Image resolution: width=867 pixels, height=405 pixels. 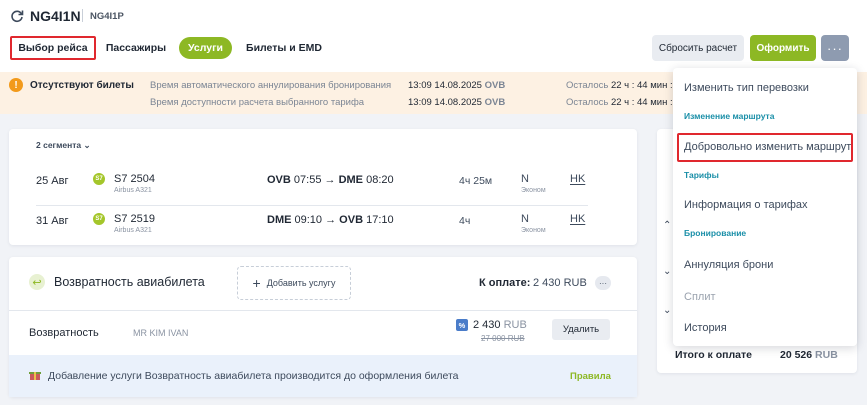 What do you see at coordinates (134, 219) in the screenshot?
I see `flight-number: S7 2519` at bounding box center [134, 219].